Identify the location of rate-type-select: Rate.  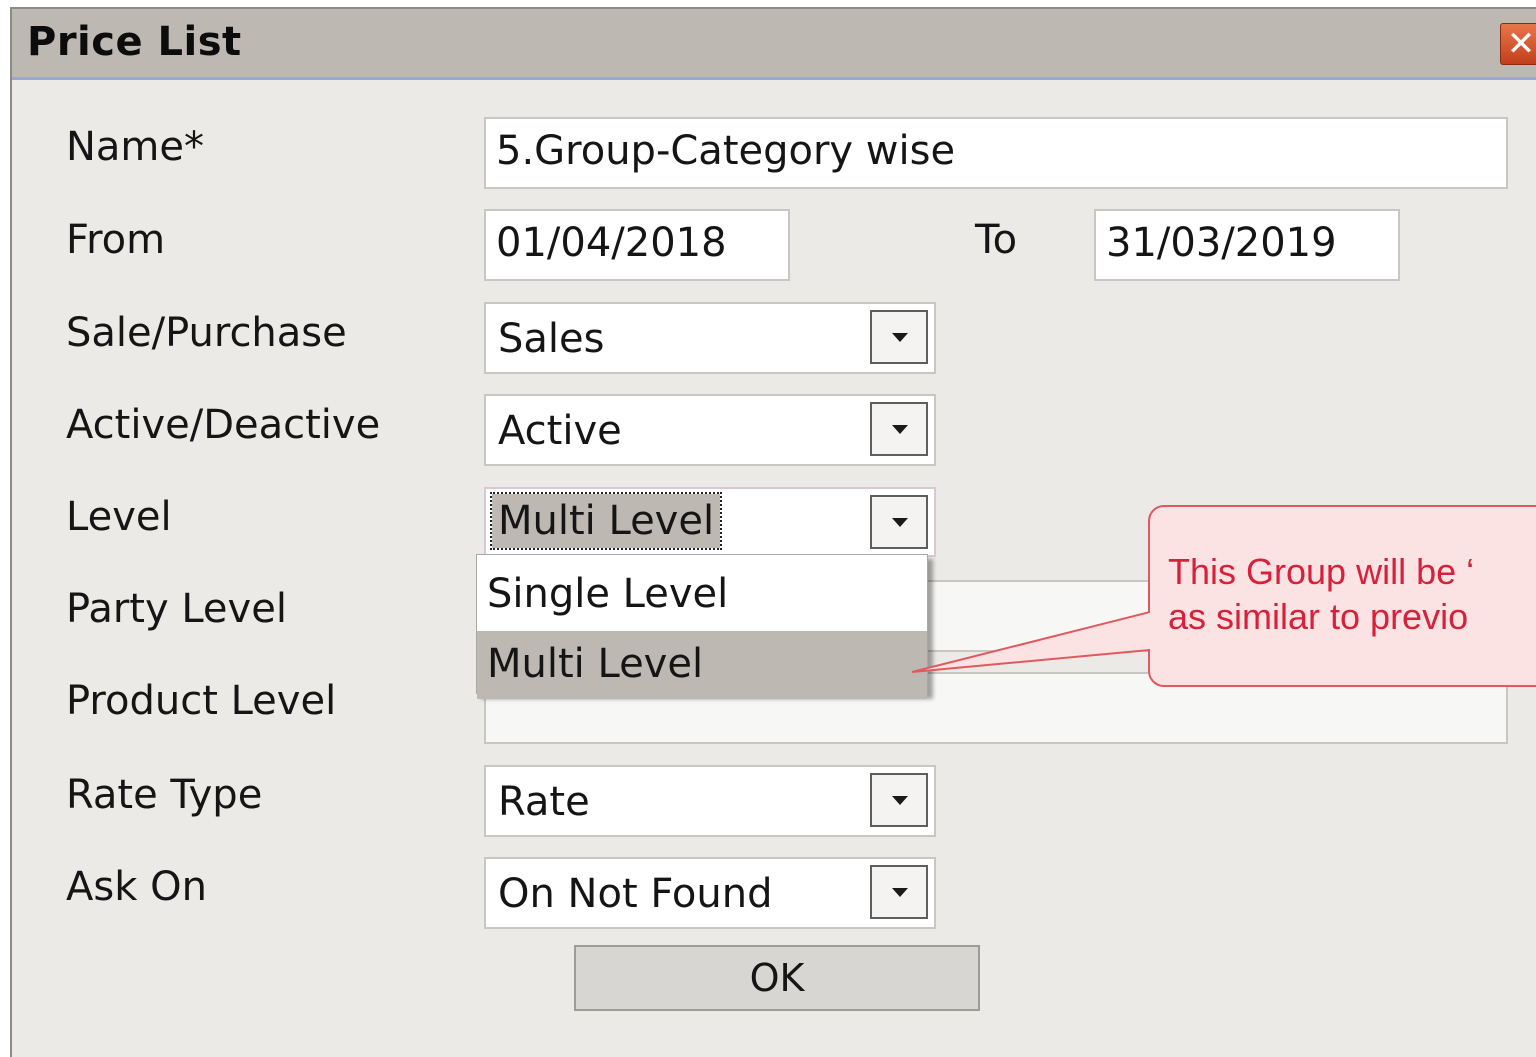
(710, 801).